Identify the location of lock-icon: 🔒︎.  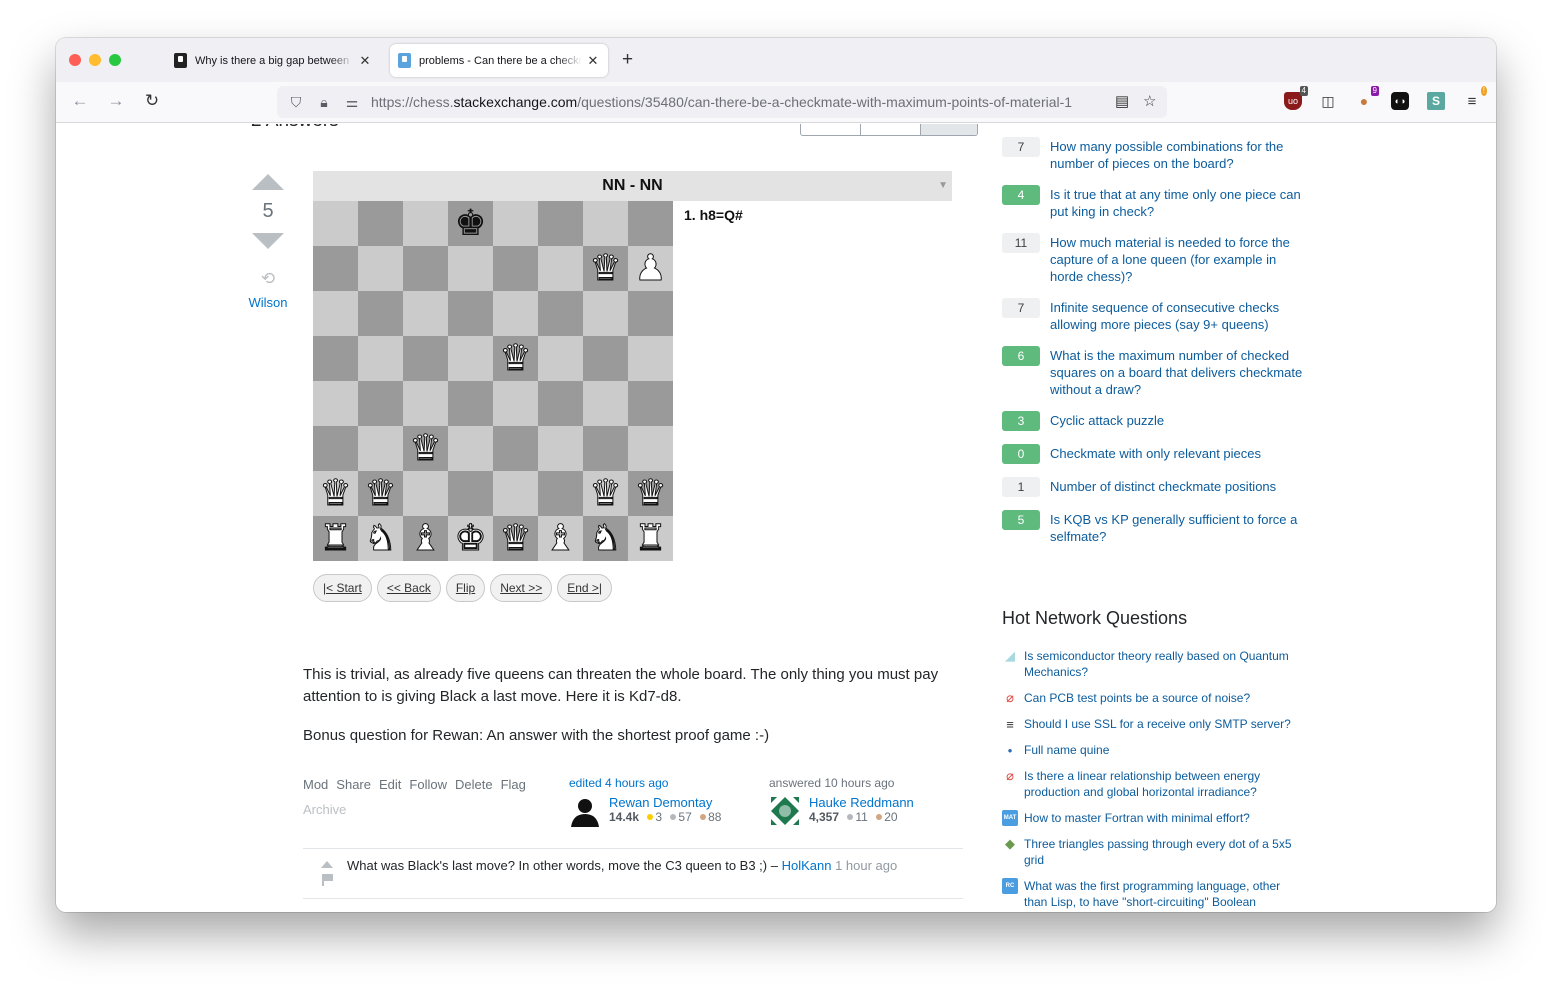
(324, 102).